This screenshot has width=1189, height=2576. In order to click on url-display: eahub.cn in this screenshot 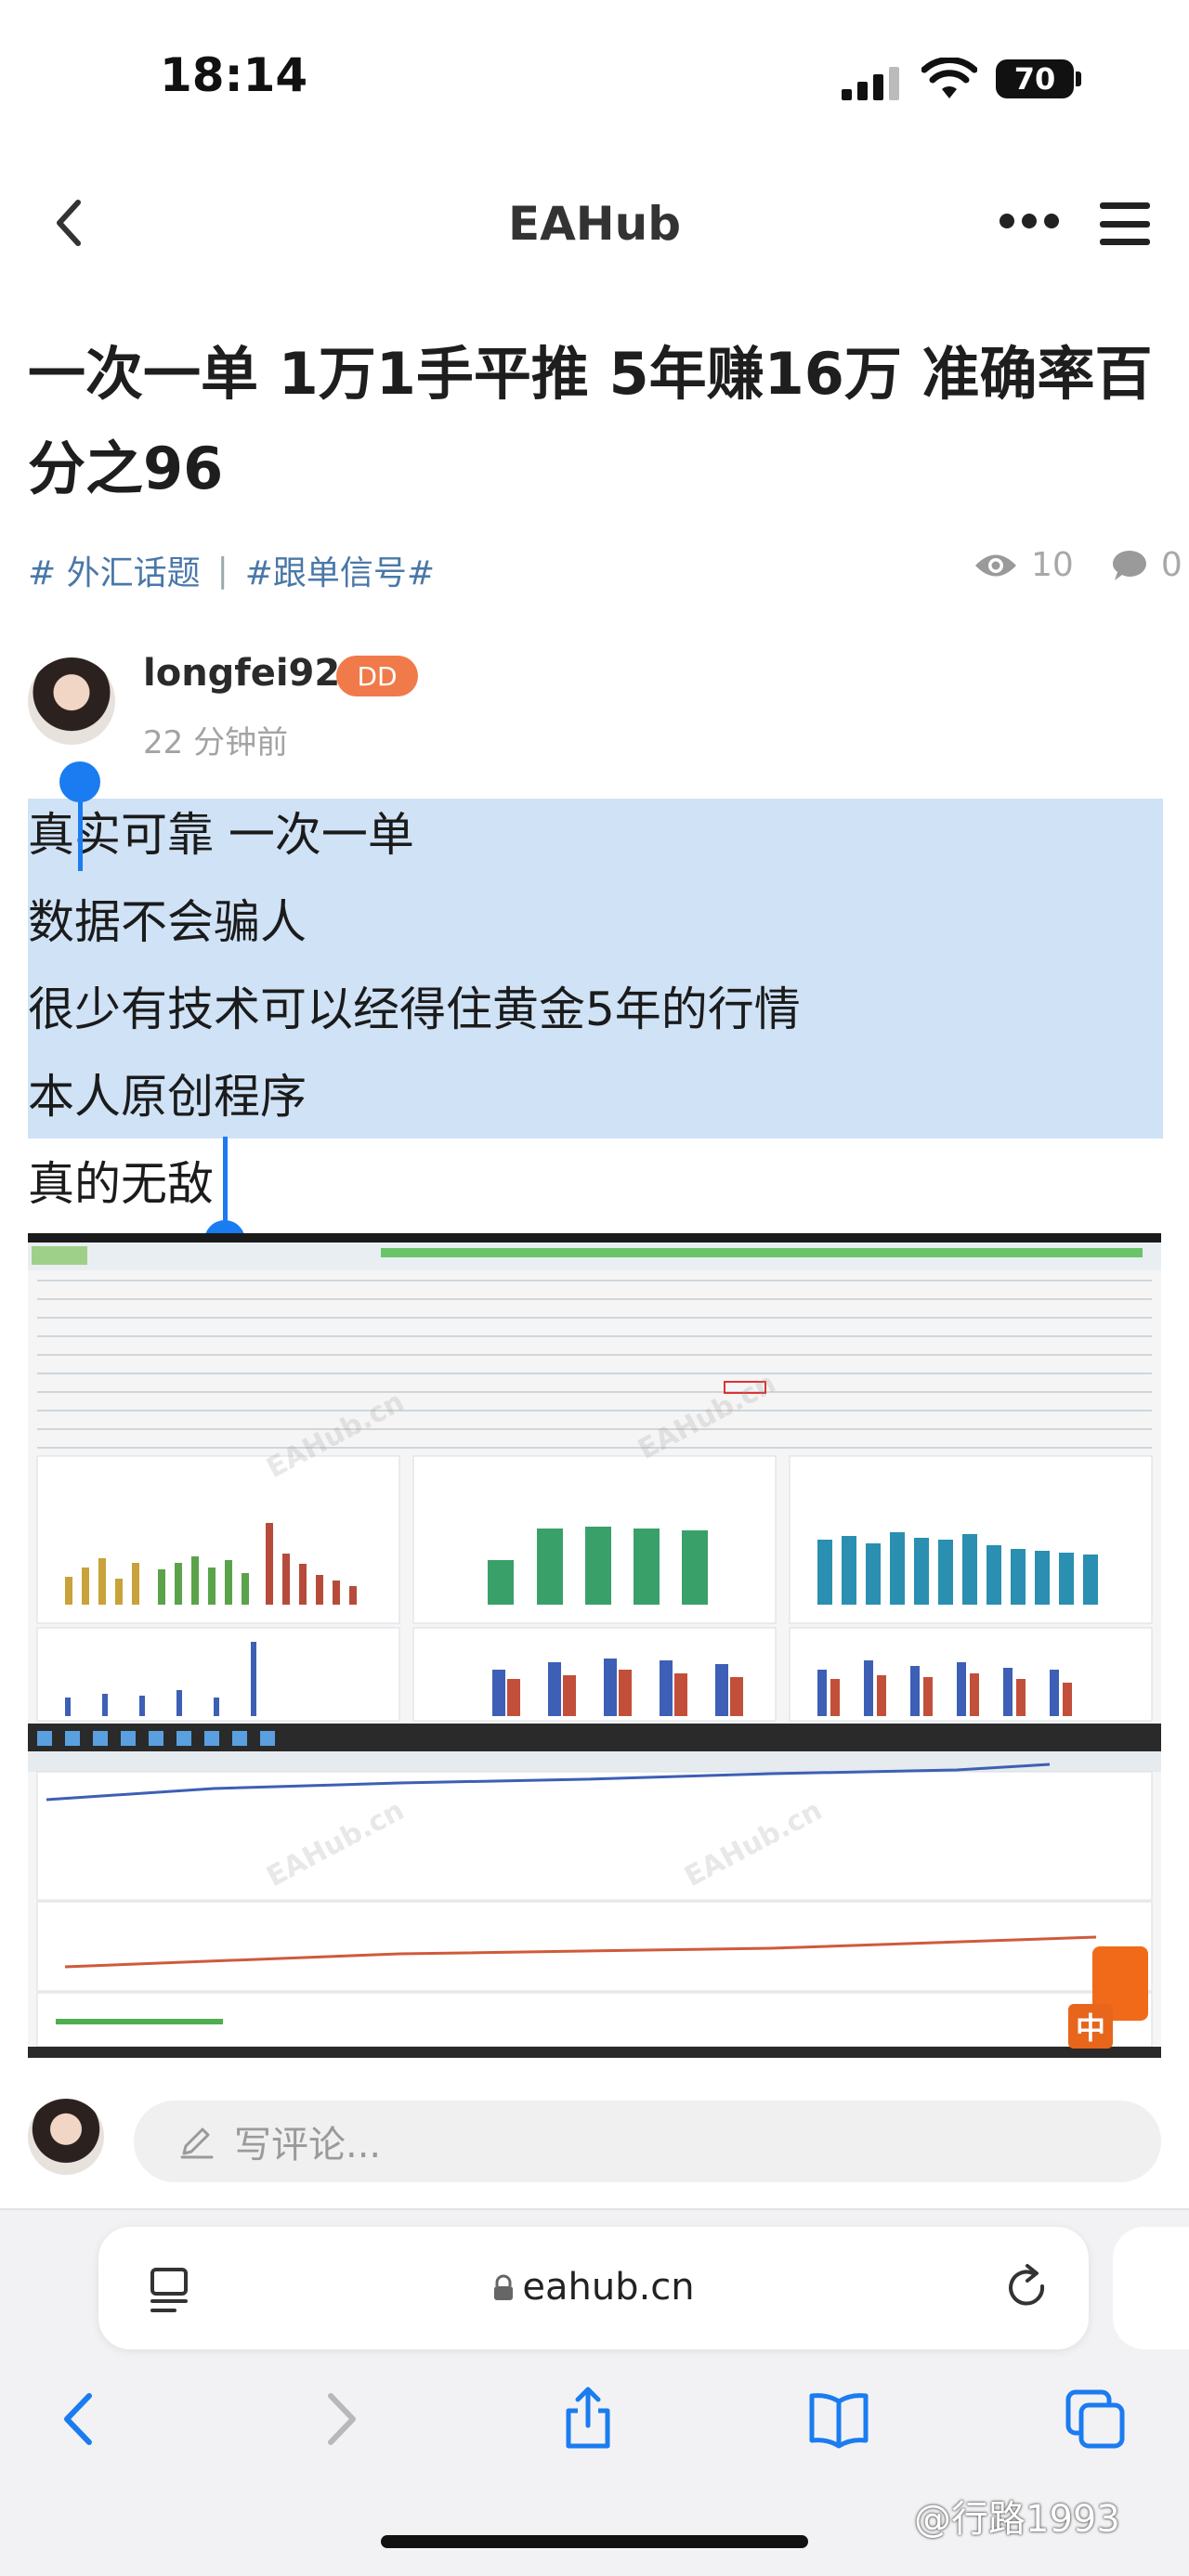, I will do `click(593, 2287)`.